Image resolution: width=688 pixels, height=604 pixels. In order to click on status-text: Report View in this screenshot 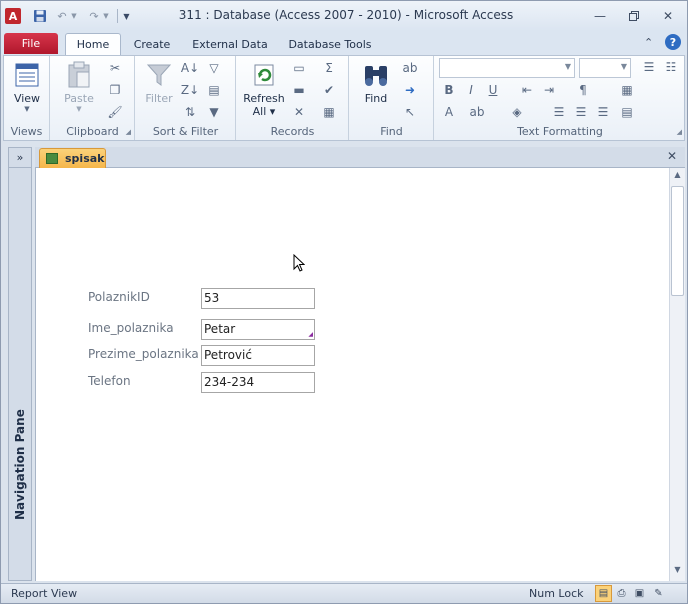, I will do `click(44, 593)`.